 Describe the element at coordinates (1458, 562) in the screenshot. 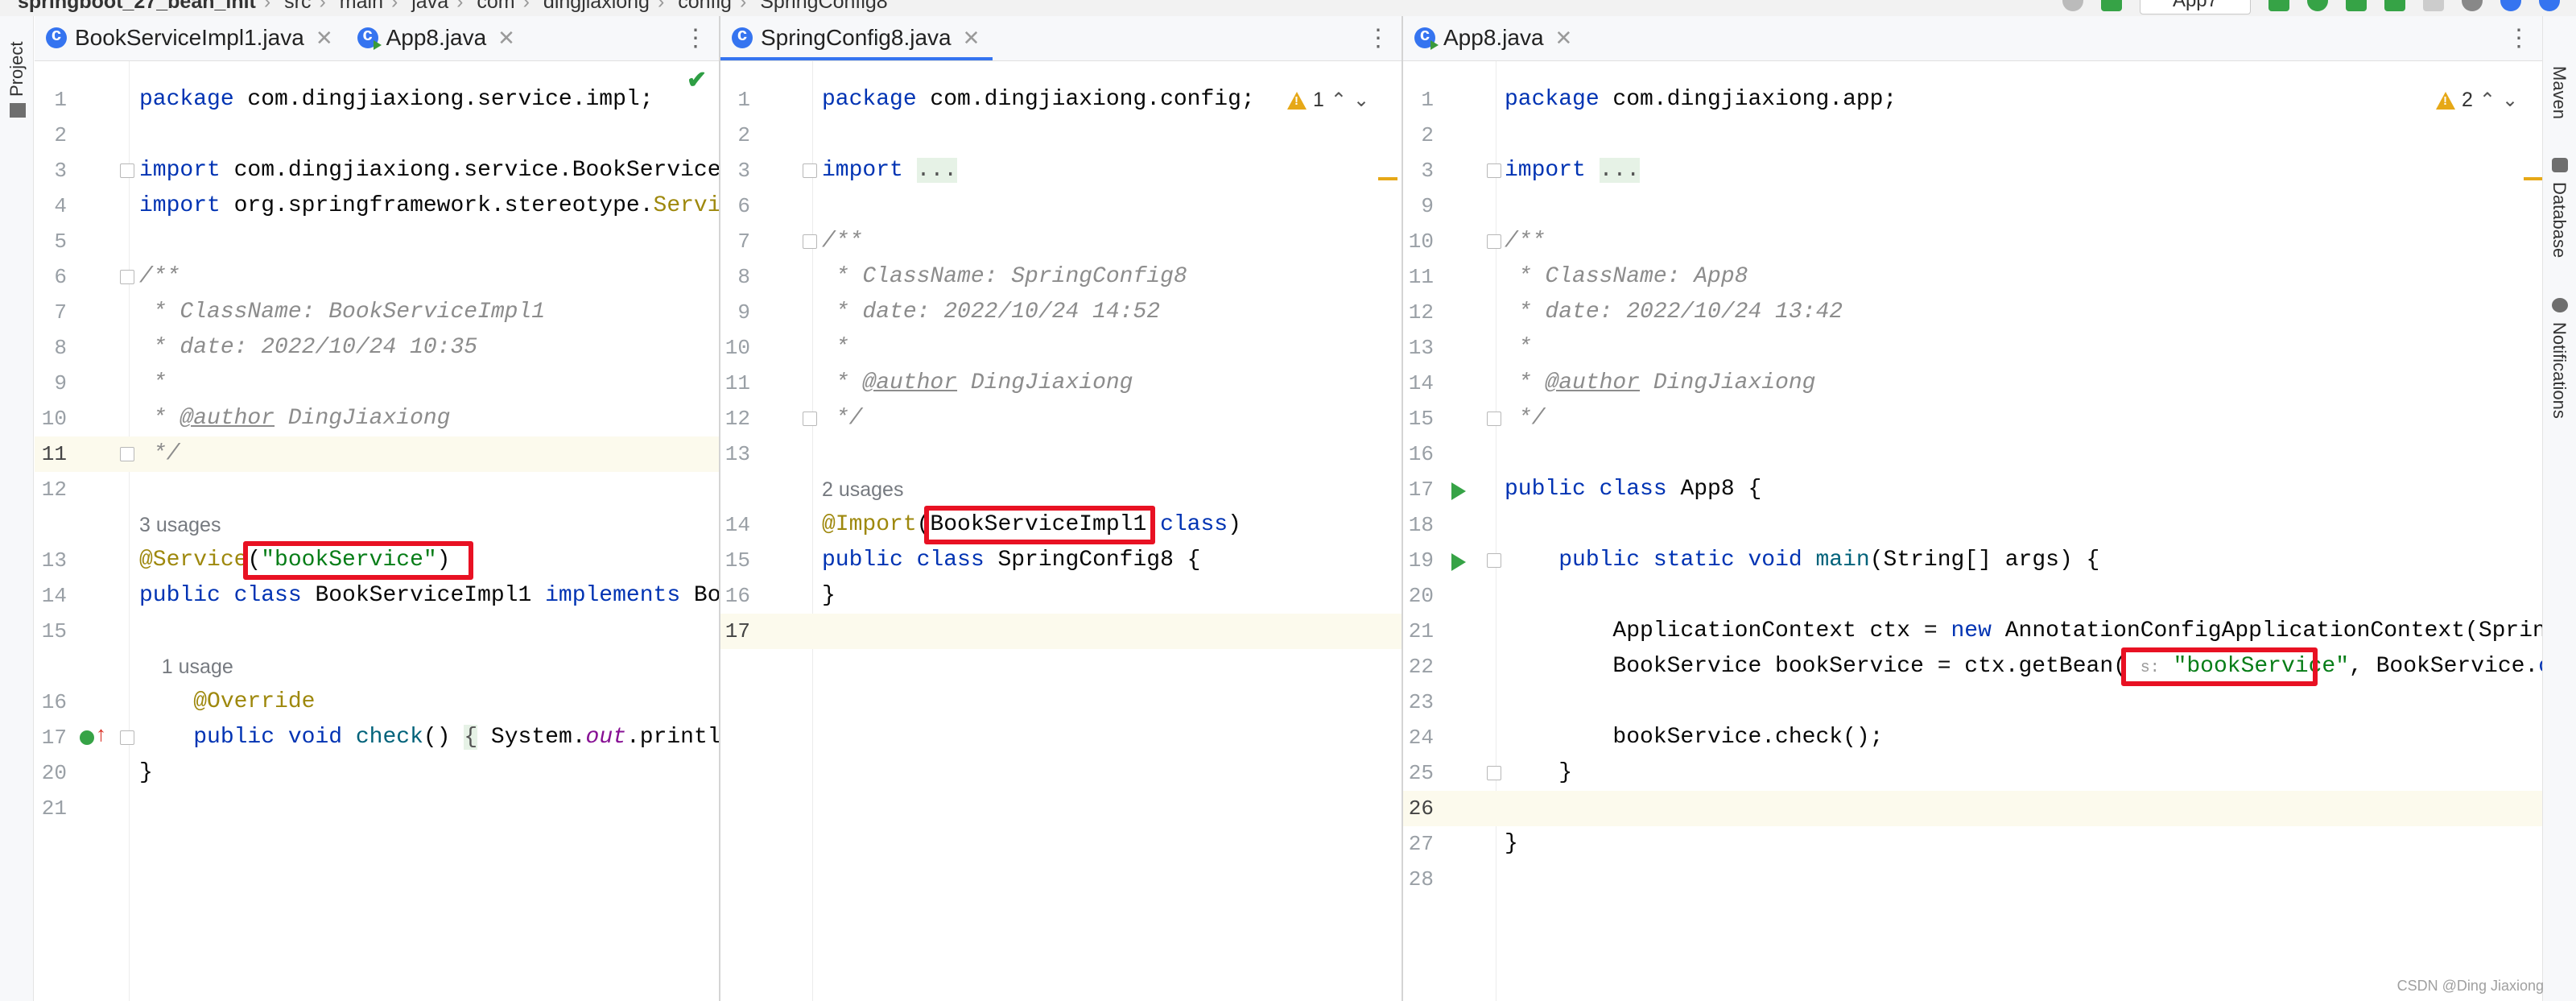

I see `run-main-icon` at that location.